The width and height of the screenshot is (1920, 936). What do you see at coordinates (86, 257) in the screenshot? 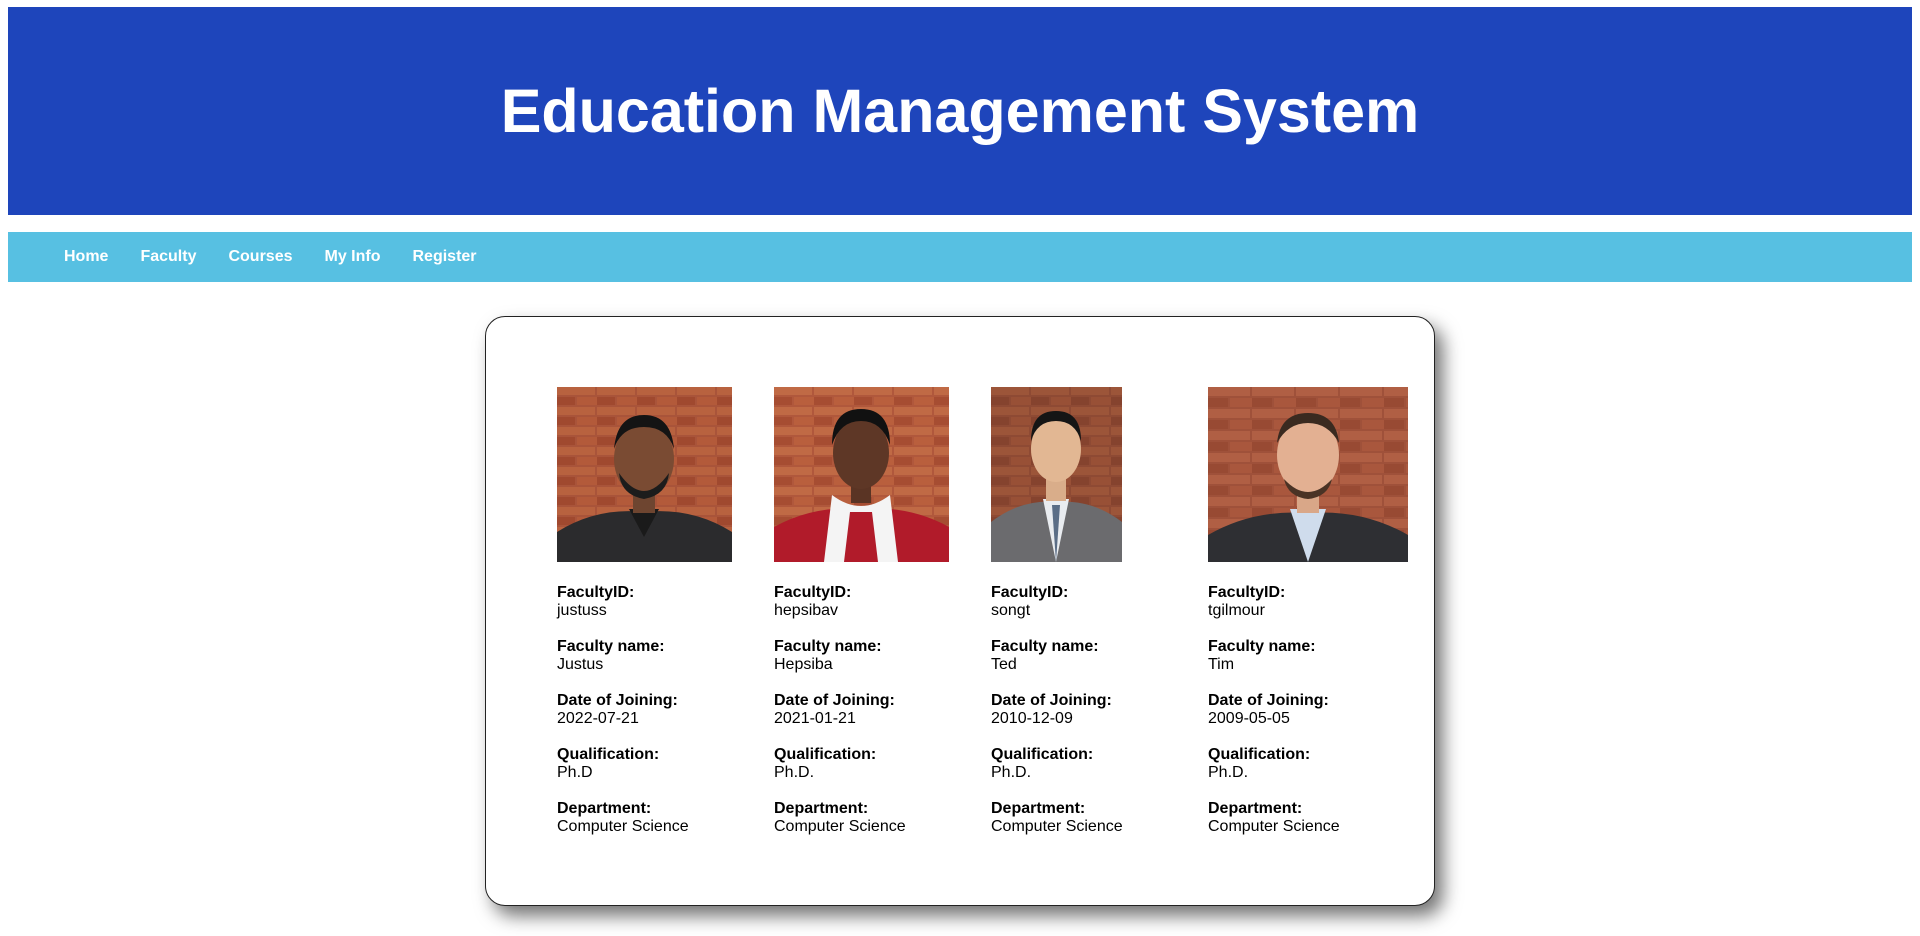
I see `nav-home-link: Home` at bounding box center [86, 257].